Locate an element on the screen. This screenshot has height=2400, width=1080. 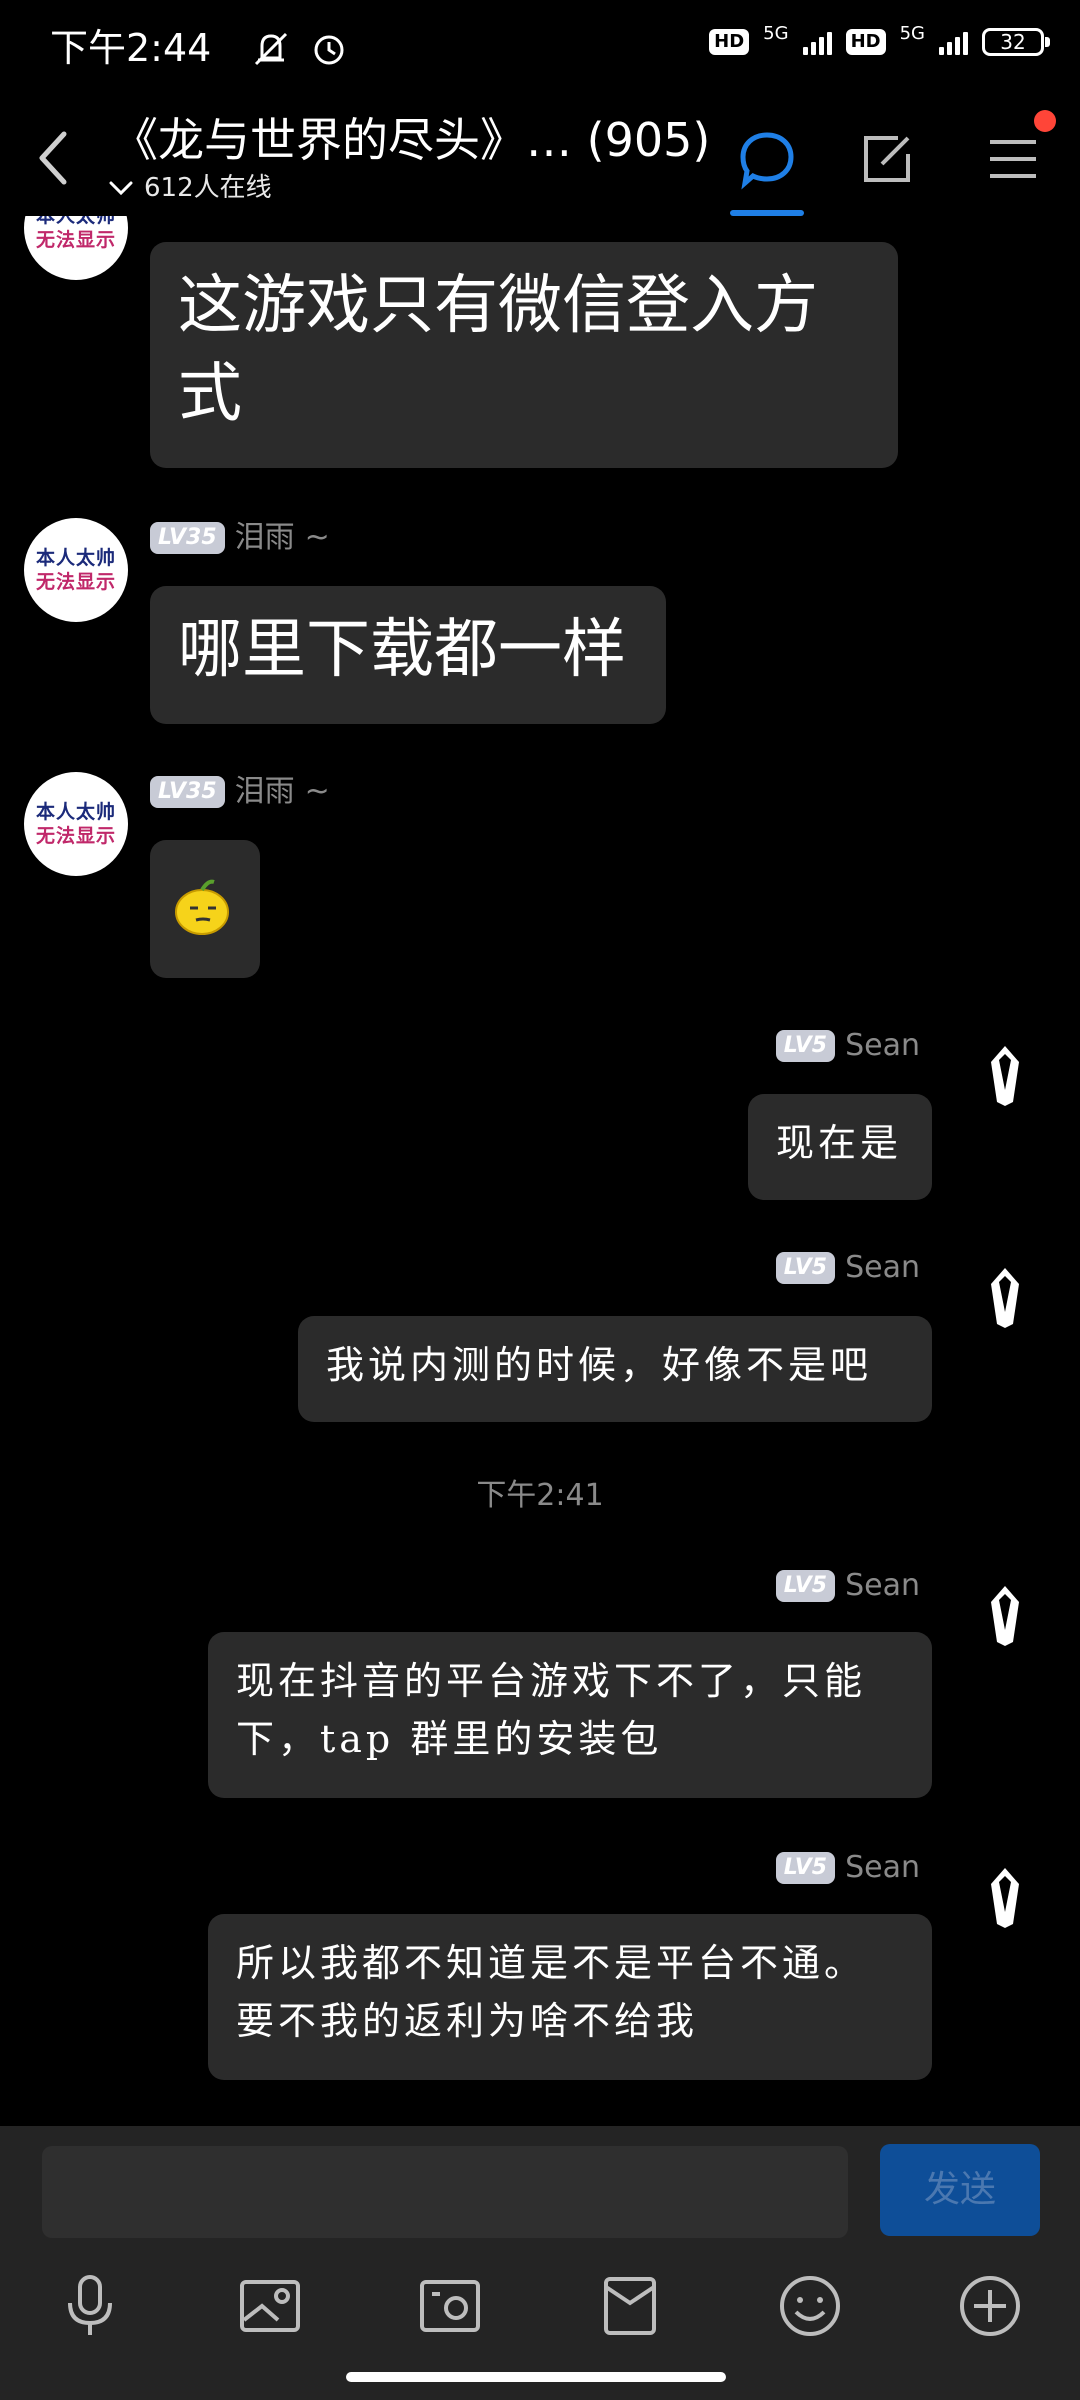
online-count: 612人在线 is located at coordinates (190, 188).